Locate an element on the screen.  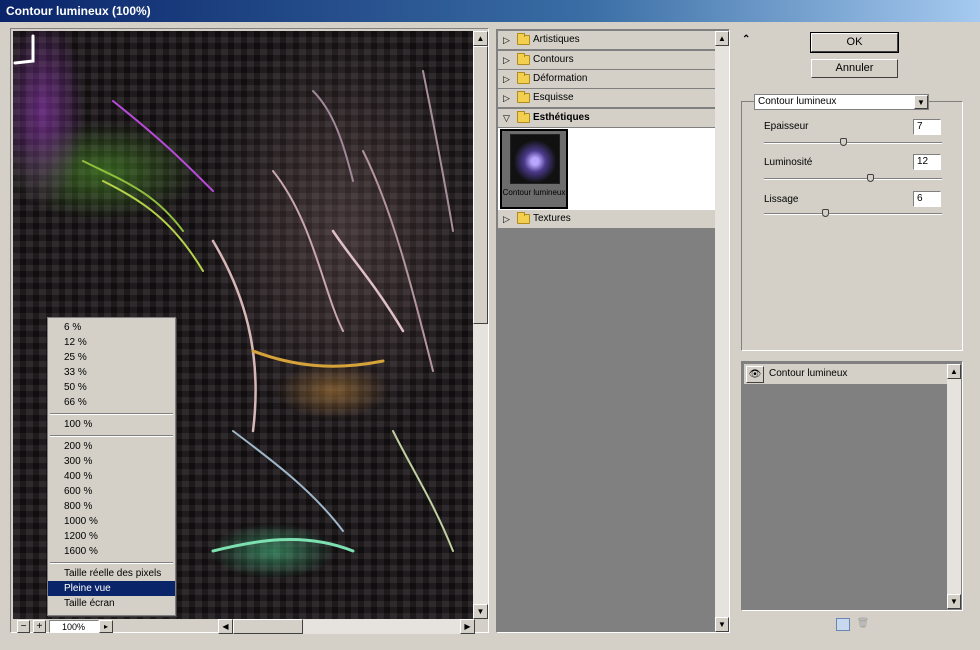
zoom-option: 33 % is located at coordinates (111, 372).